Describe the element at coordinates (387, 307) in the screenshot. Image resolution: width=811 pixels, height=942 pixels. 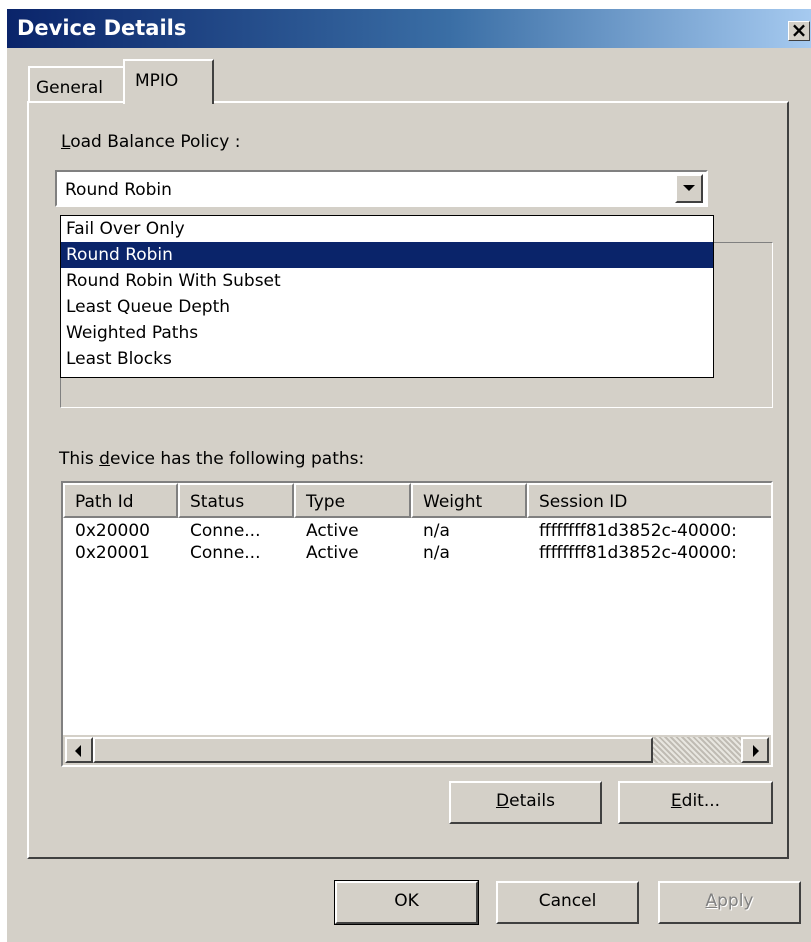
I see `policy-option-least-queue-depth: Least Queue Depth` at that location.